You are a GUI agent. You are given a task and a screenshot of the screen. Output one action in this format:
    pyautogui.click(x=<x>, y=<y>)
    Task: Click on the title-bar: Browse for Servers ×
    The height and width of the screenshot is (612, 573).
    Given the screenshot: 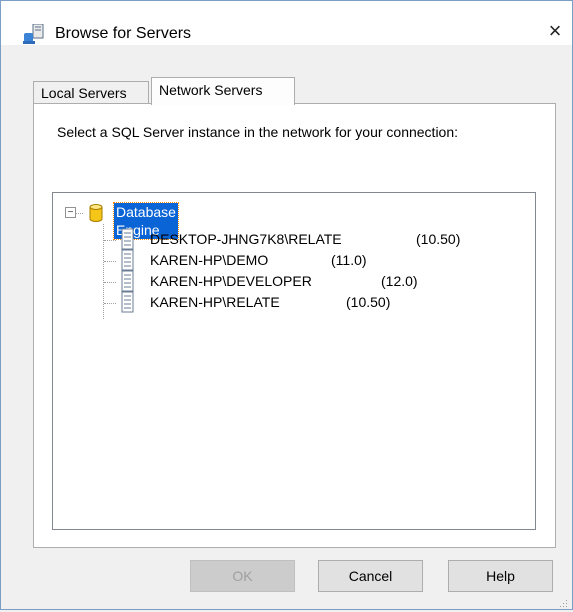 What is the action you would take?
    pyautogui.click(x=286, y=23)
    